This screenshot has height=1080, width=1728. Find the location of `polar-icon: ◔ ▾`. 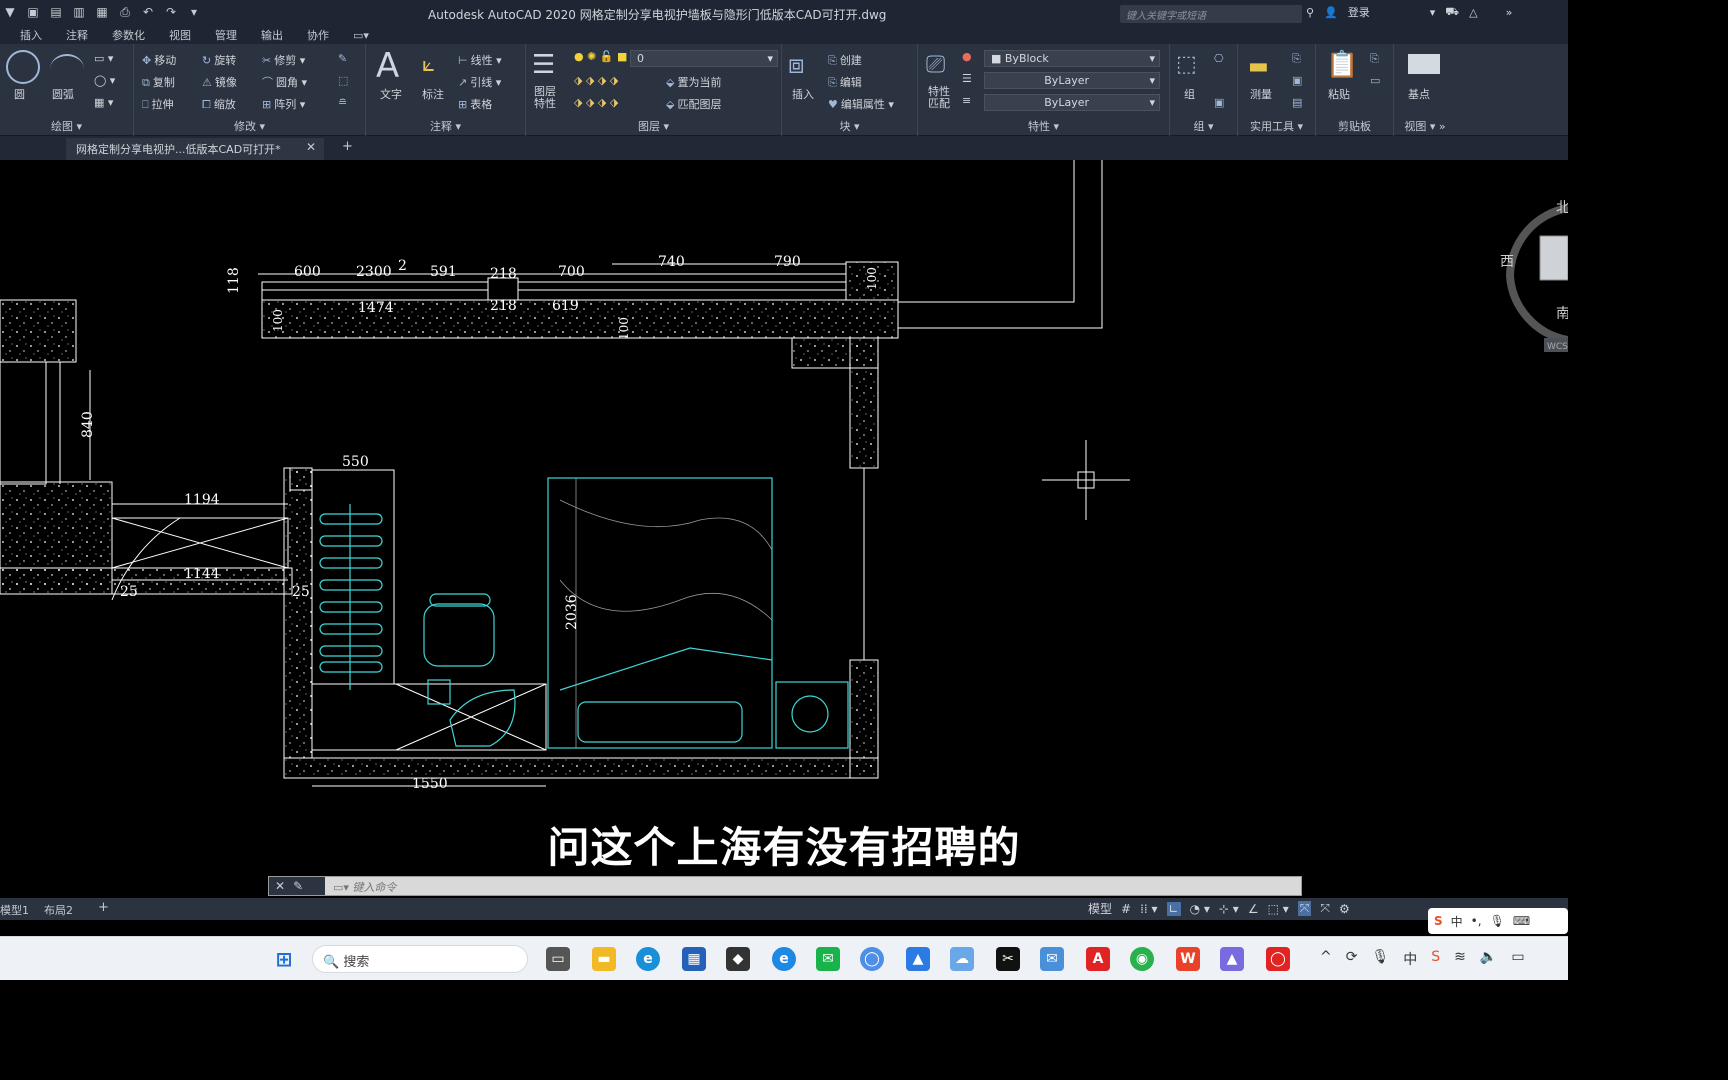

polar-icon: ◔ ▾ is located at coordinates (1200, 909).